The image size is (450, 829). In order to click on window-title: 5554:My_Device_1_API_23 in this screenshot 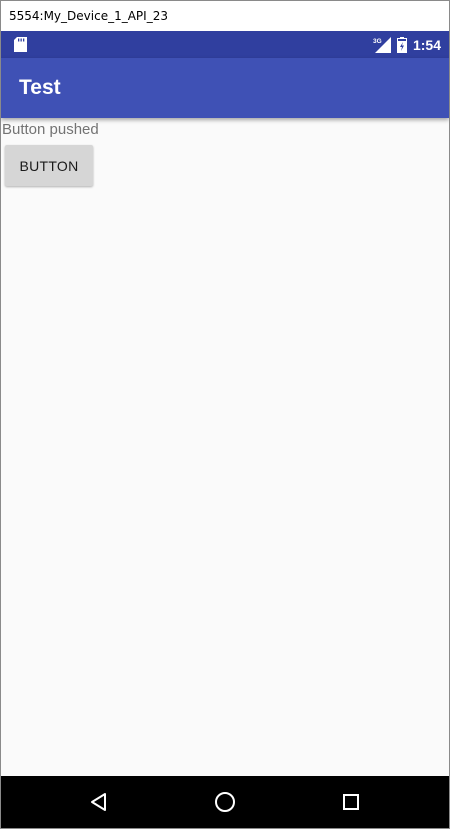, I will do `click(88, 16)`.